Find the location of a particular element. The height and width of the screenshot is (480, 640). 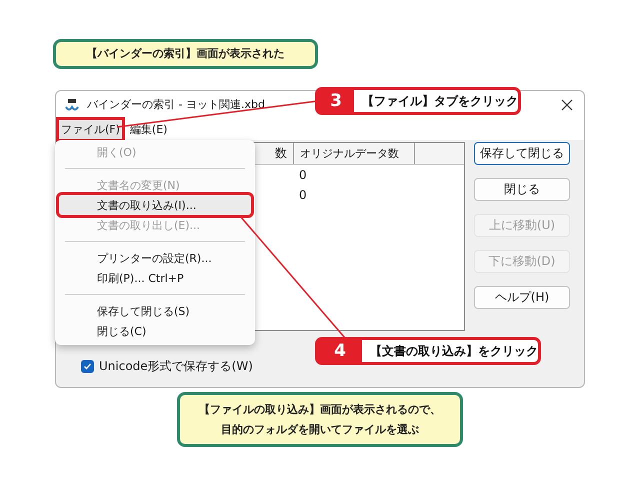

dialog-button: 保存して閉じる is located at coordinates (522, 153).